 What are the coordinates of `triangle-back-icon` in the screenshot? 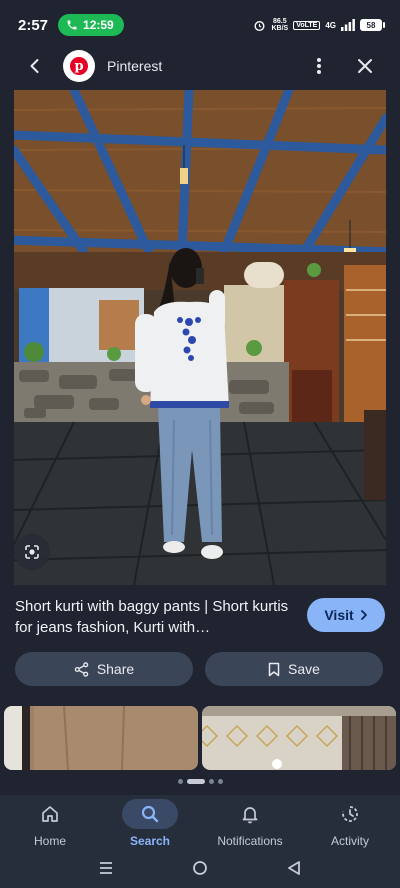 It's located at (293, 868).